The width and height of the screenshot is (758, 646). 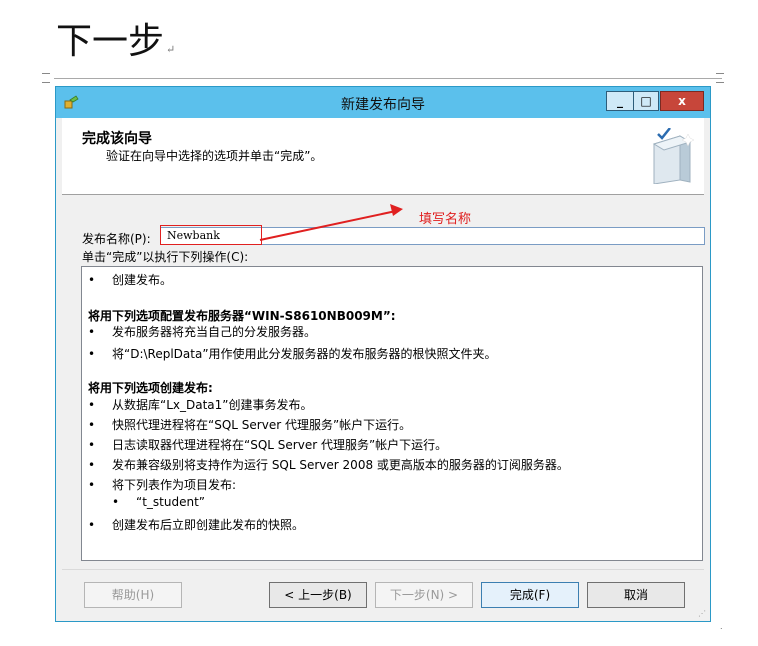 What do you see at coordinates (636, 595) in the screenshot?
I see `cancel-button: 取消` at bounding box center [636, 595].